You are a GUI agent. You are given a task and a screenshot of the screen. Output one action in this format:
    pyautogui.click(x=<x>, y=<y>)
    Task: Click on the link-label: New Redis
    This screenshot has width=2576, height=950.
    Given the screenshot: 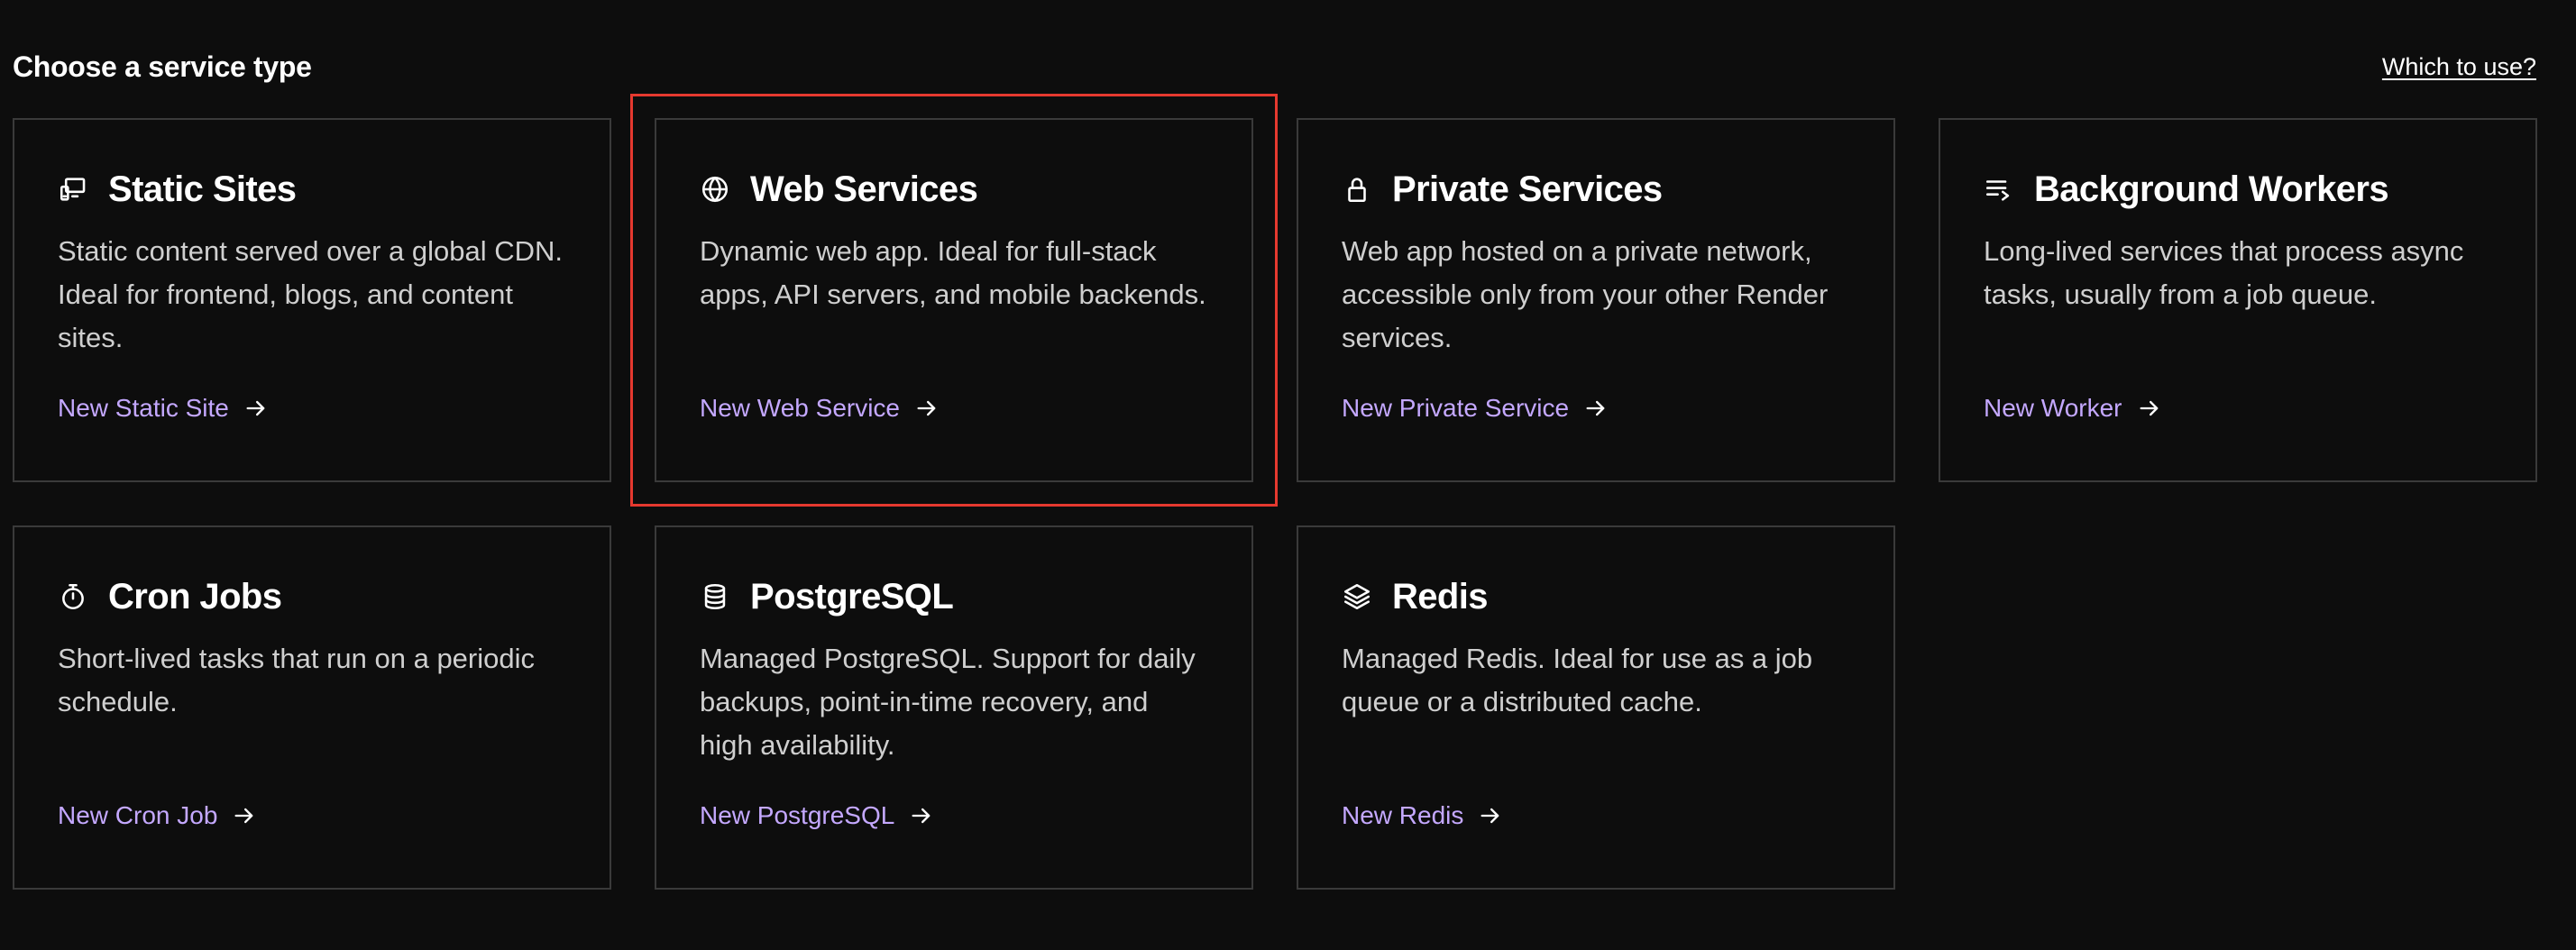 What is the action you would take?
    pyautogui.click(x=1403, y=815)
    